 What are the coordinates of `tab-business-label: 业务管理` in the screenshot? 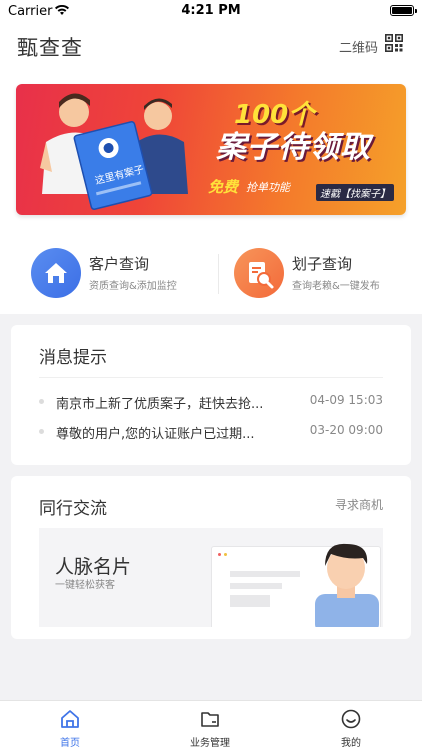 It's located at (210, 743).